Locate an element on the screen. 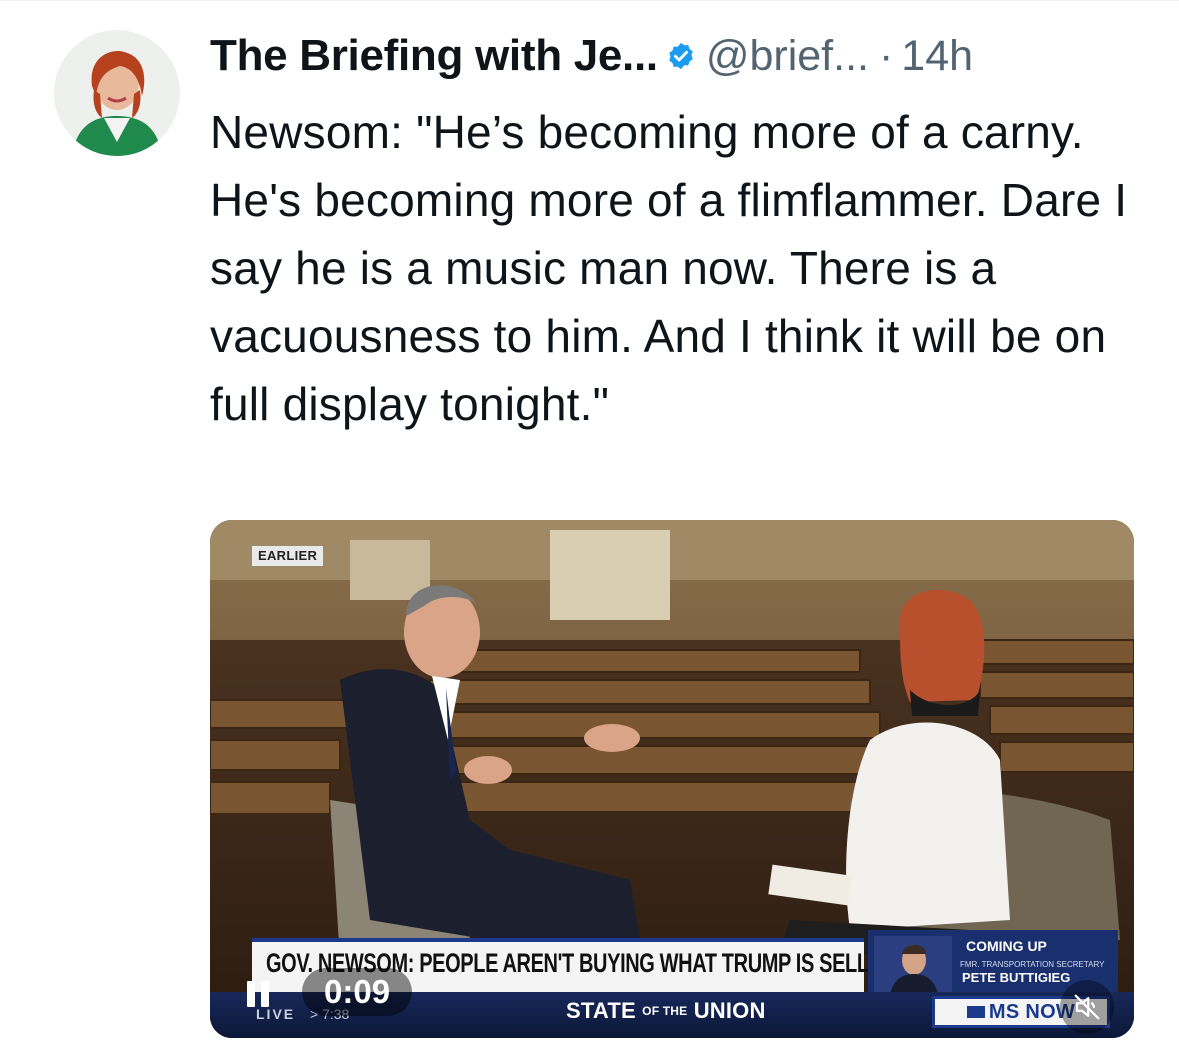 The height and width of the screenshot is (1047, 1179). show-name-part-b: UNION is located at coordinates (729, 1010).